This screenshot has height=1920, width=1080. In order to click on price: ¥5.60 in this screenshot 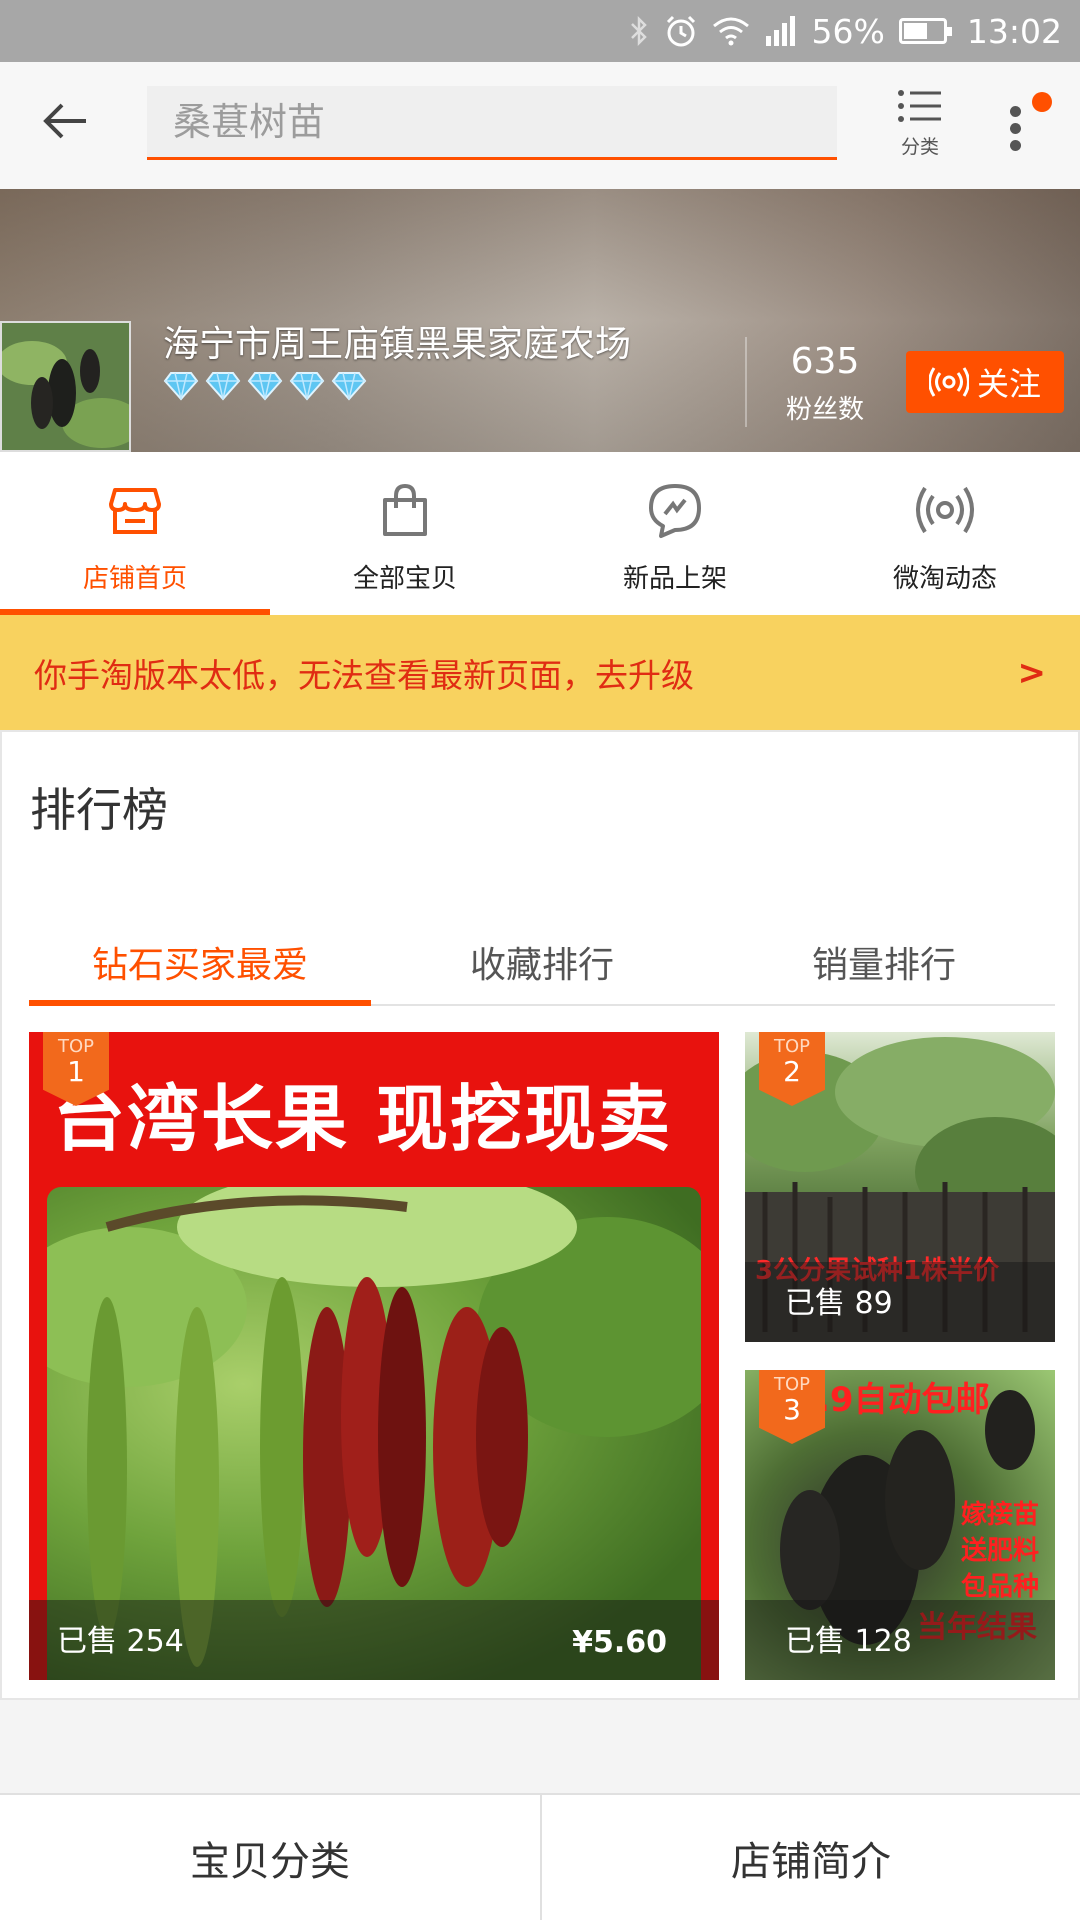, I will do `click(619, 1642)`.